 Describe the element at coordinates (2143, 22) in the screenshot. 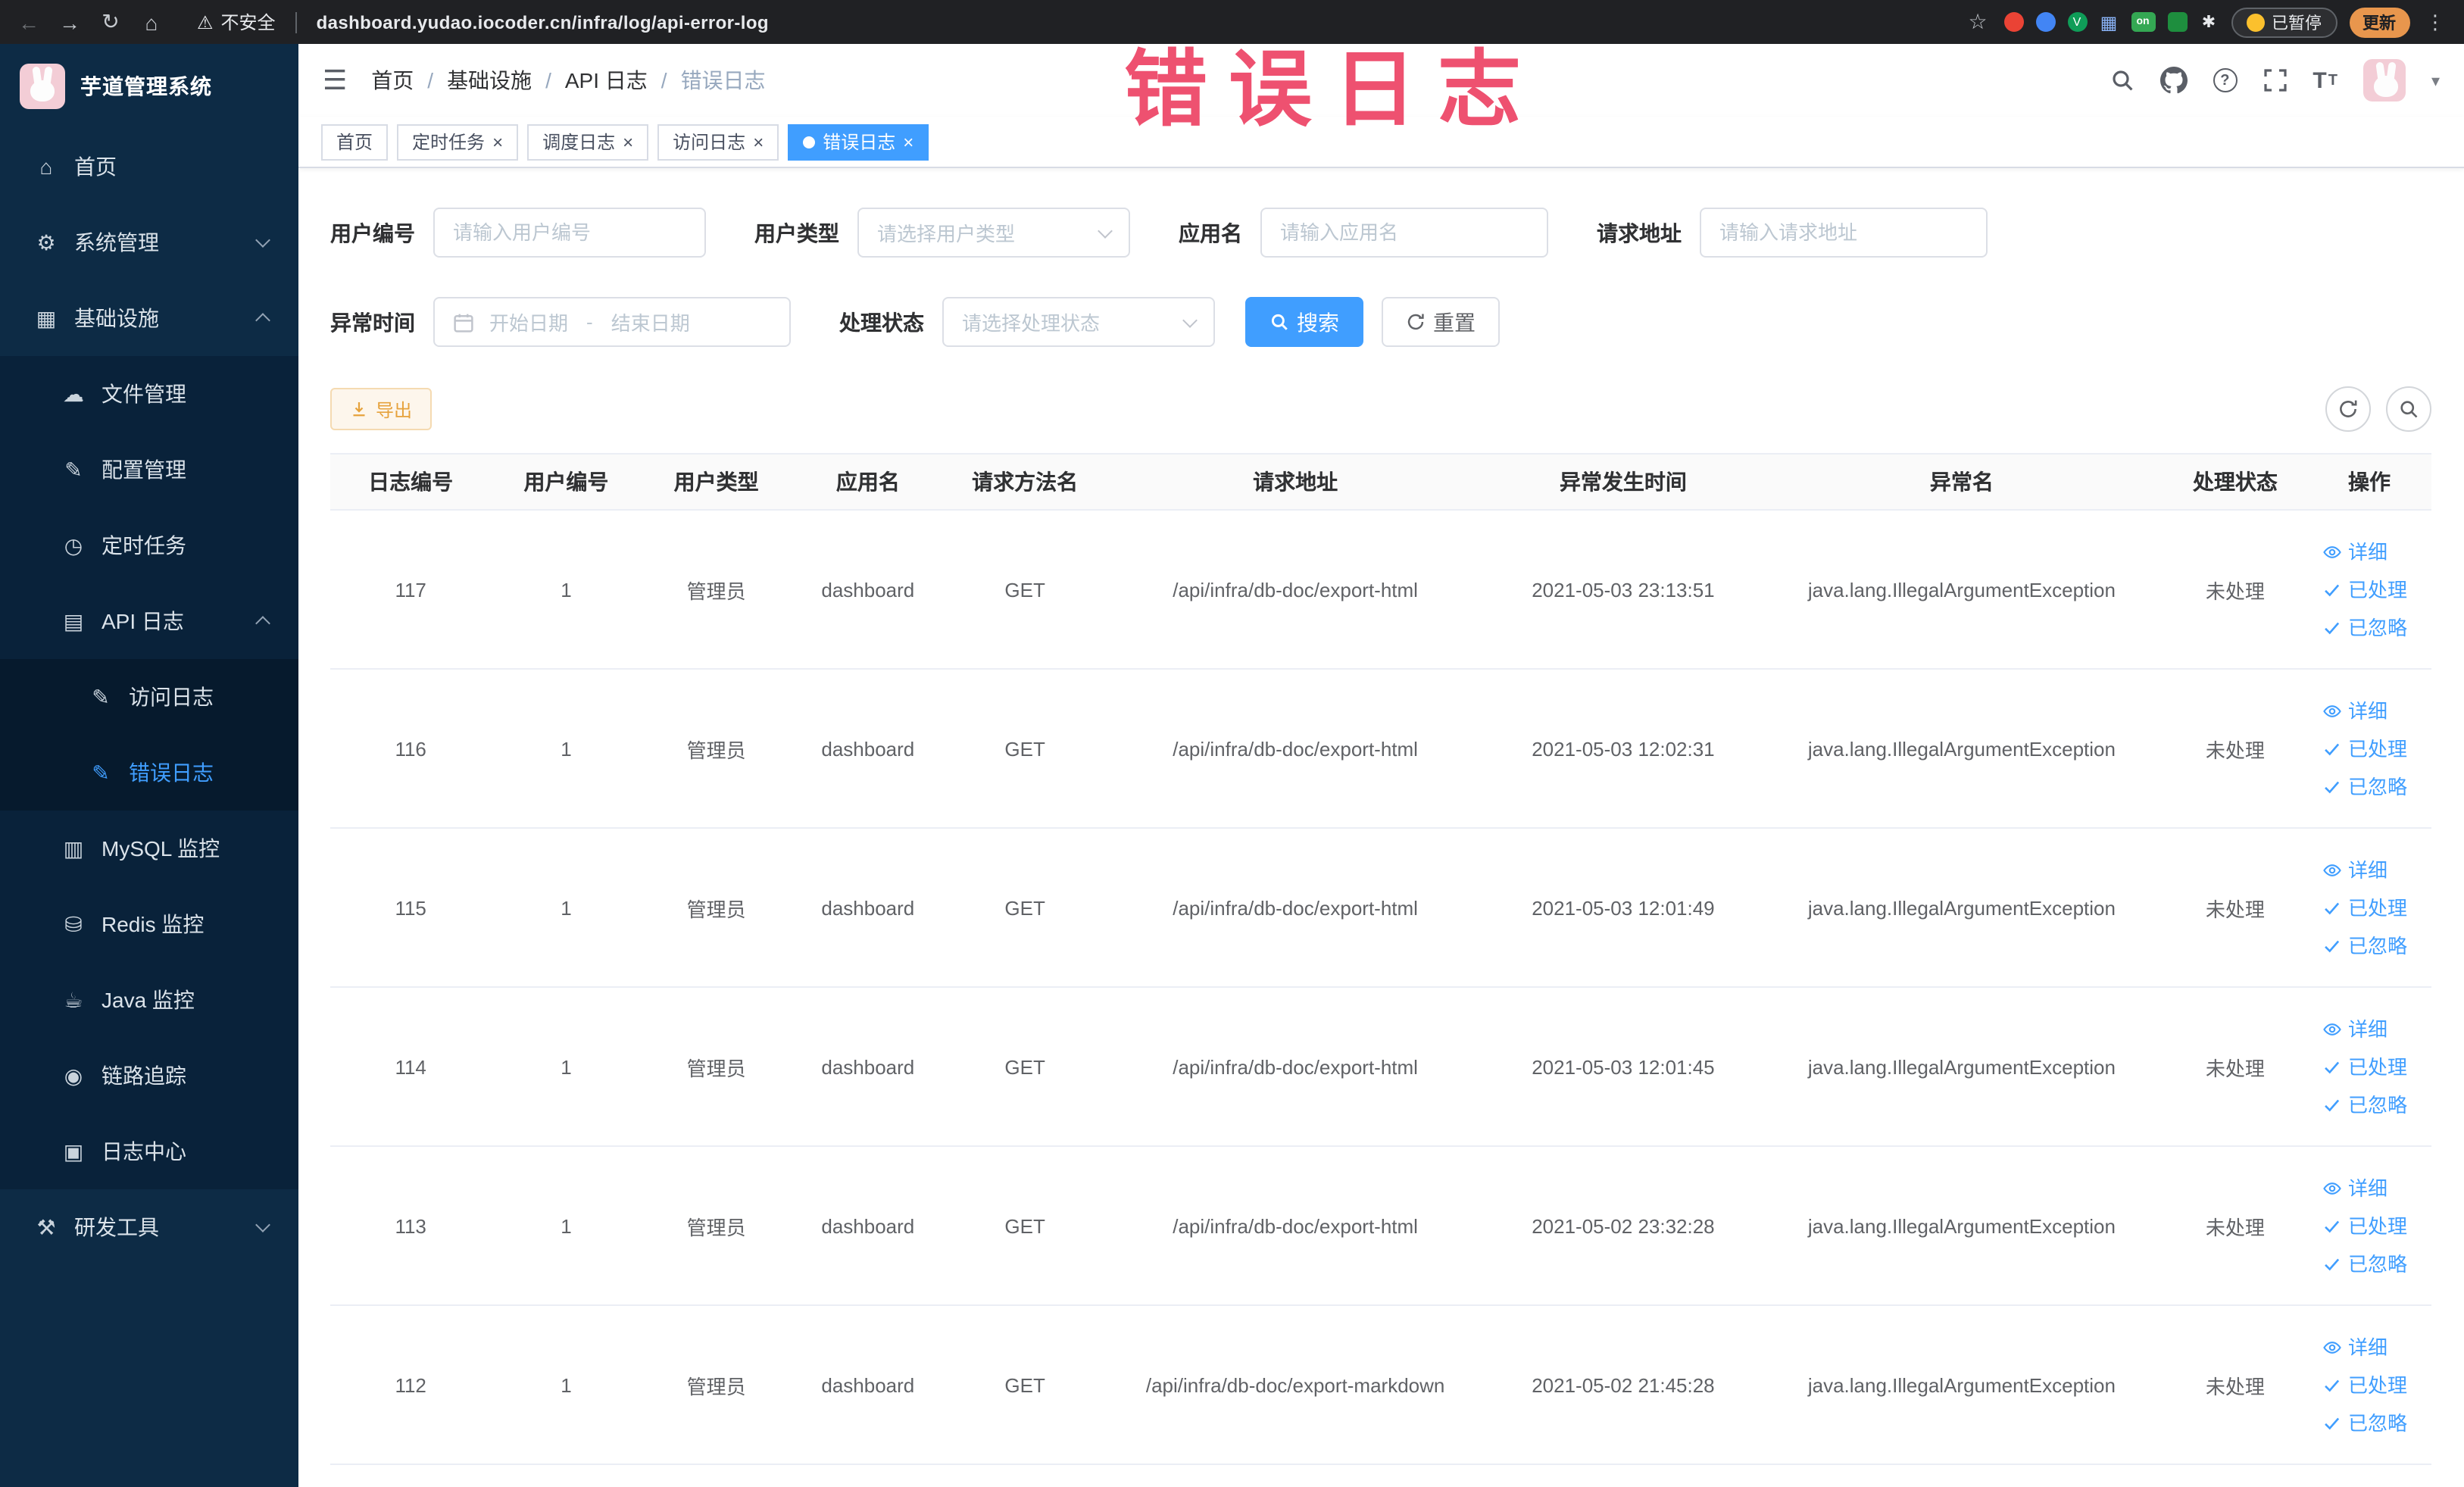

I see `extension-icon-on-badge: on` at that location.